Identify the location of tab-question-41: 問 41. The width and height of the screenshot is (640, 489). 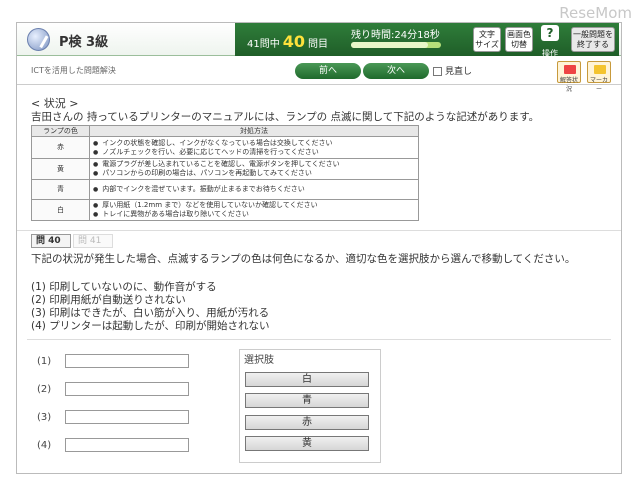
(93, 241).